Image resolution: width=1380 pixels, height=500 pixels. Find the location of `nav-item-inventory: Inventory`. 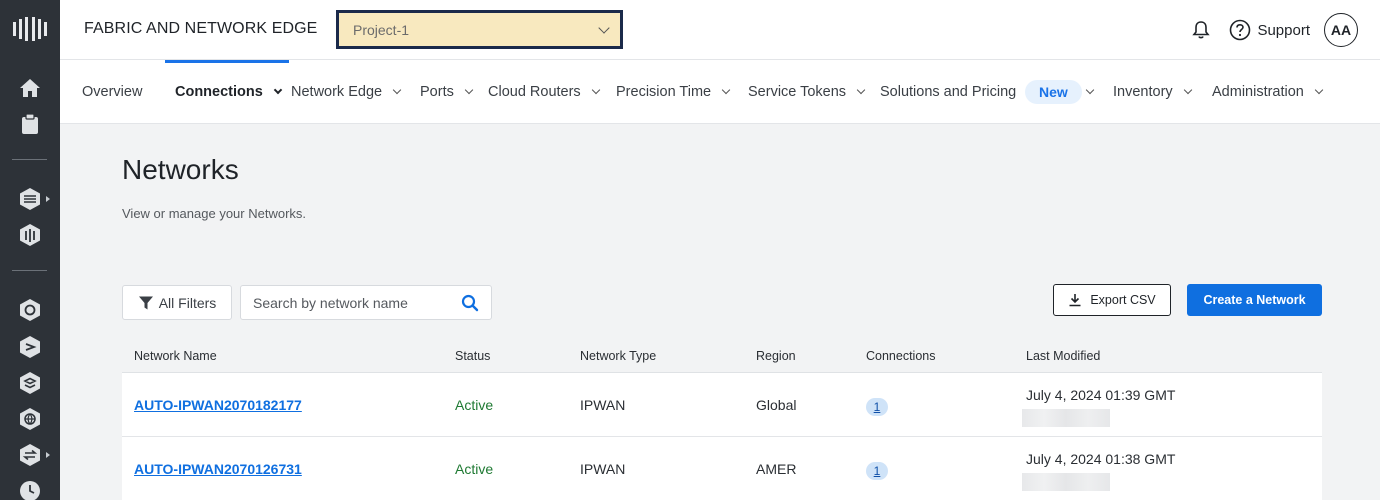

nav-item-inventory: Inventory is located at coordinates (1152, 92).